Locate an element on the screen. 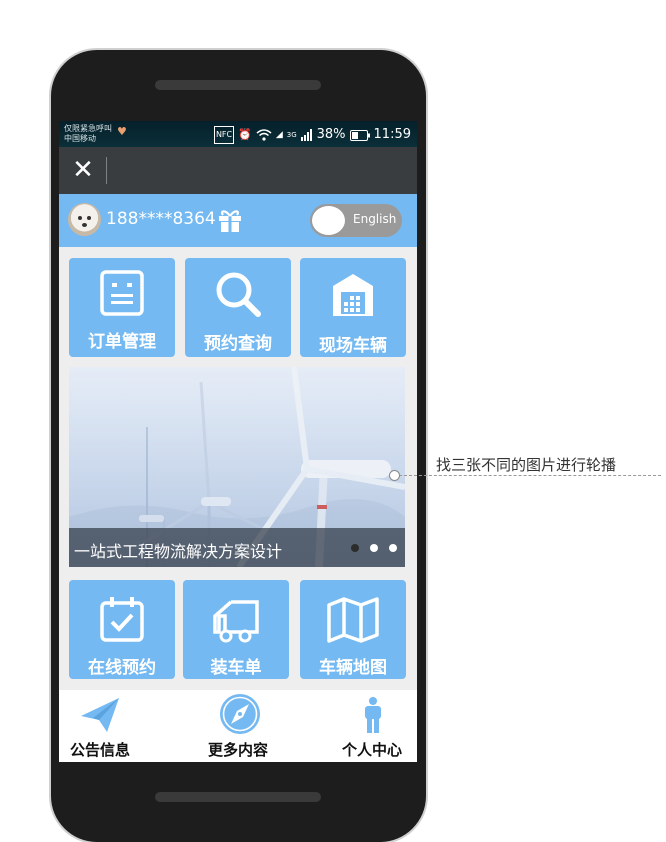  alarm-icon: ⏰ is located at coordinates (245, 134).